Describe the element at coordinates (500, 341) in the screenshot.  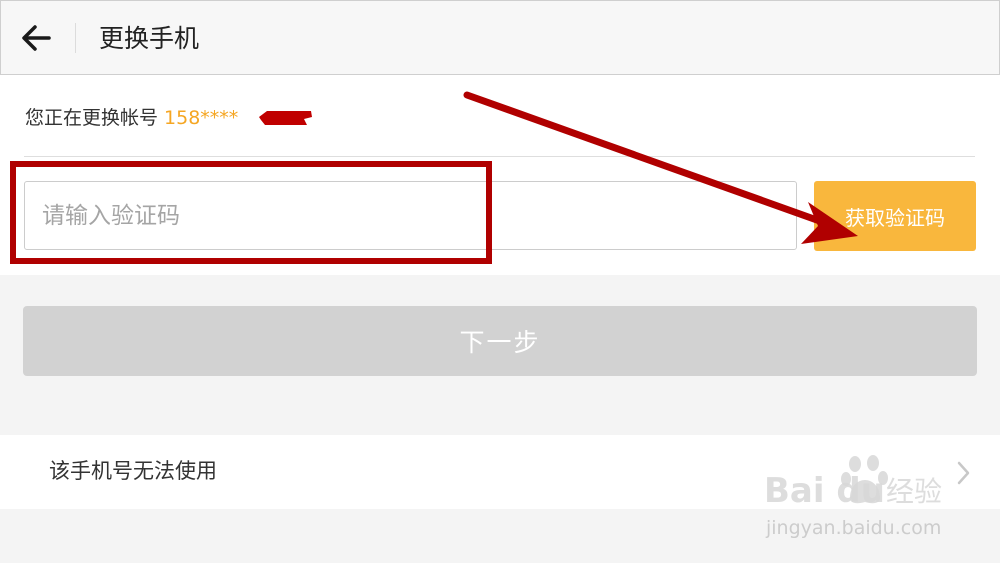
I see `next-step-button: 下一步` at that location.